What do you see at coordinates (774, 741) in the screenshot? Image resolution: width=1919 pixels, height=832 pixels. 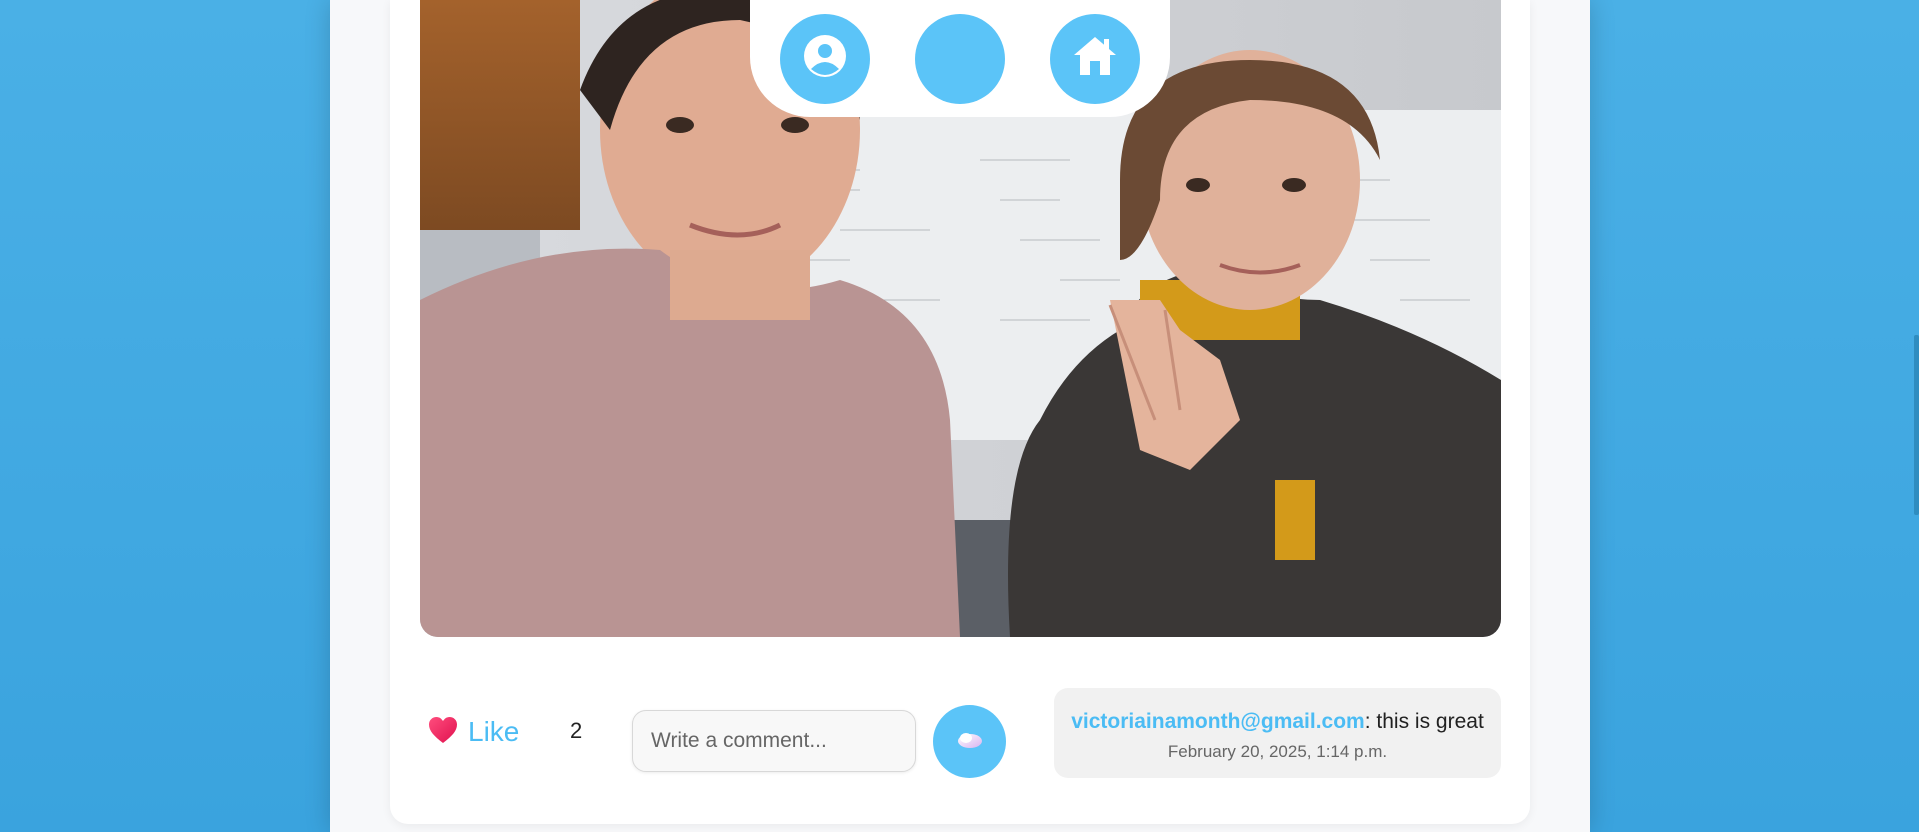 I see `comment-input` at bounding box center [774, 741].